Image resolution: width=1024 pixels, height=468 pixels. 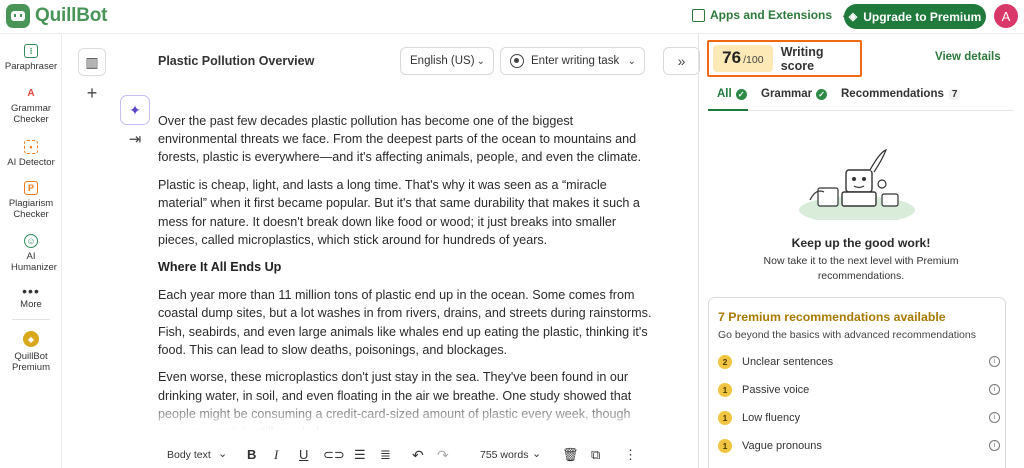 What do you see at coordinates (236, 61) in the screenshot?
I see `document-title: Plastic Pollution Overview` at bounding box center [236, 61].